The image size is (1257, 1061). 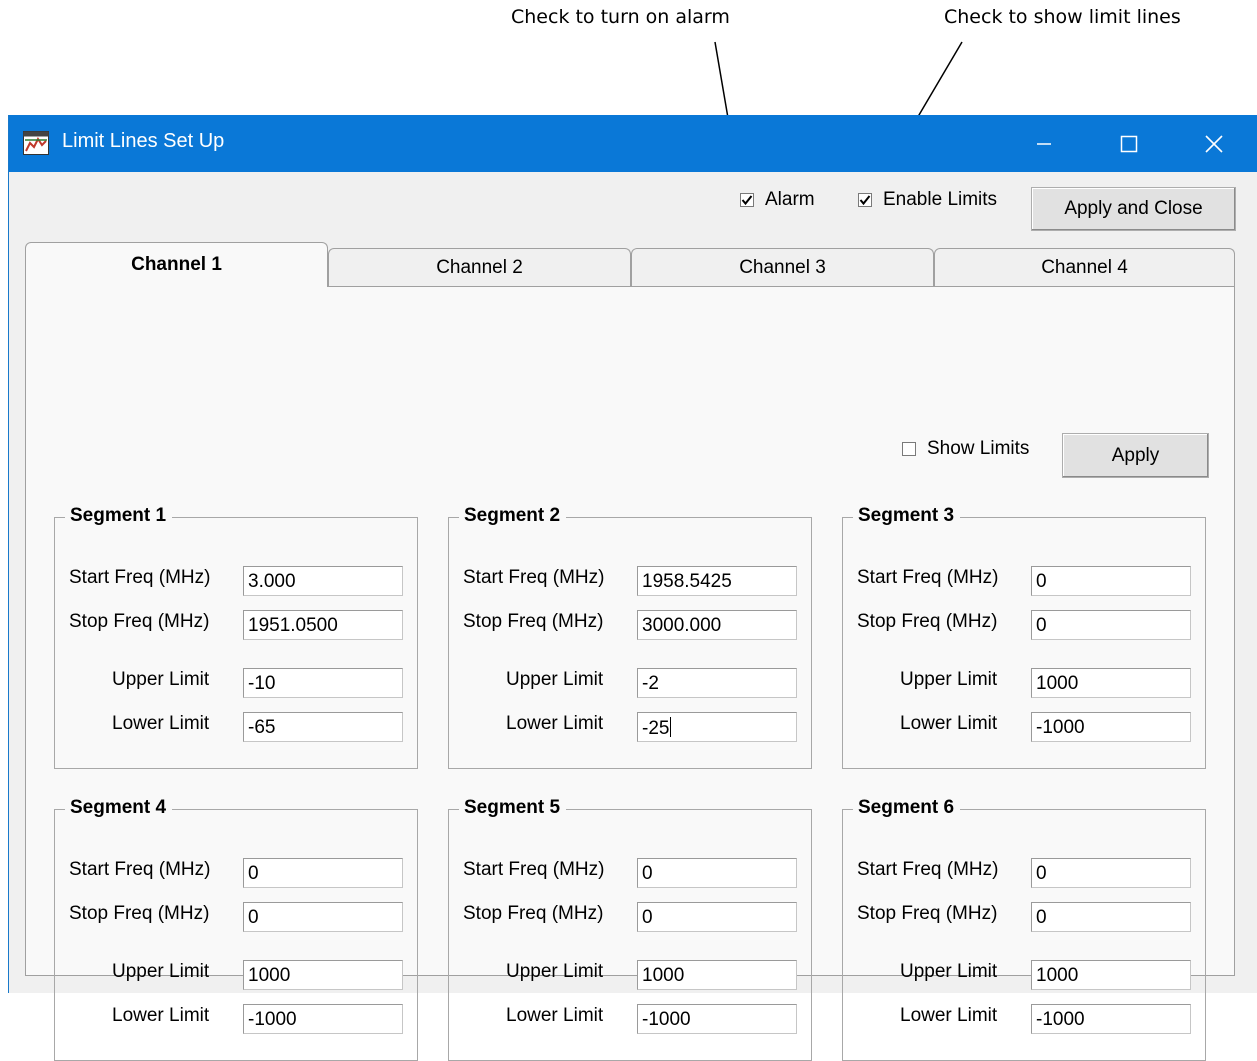 I want to click on title-bar: Limit Lines Set Up, so click(x=633, y=143).